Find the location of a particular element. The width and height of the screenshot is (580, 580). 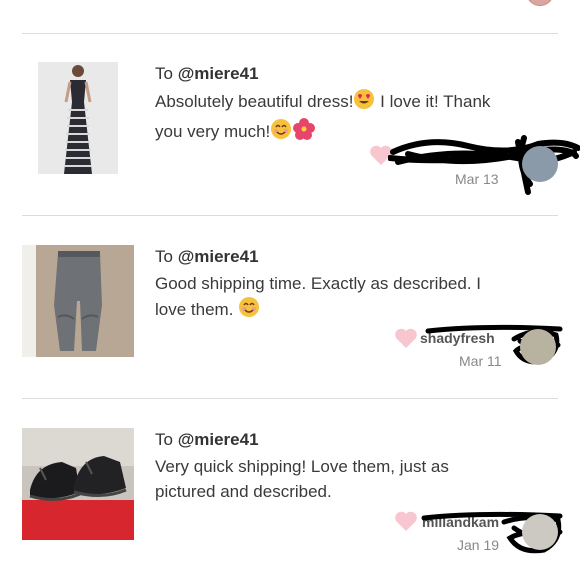

heart-eyes-emoji-icon is located at coordinates (364, 102).